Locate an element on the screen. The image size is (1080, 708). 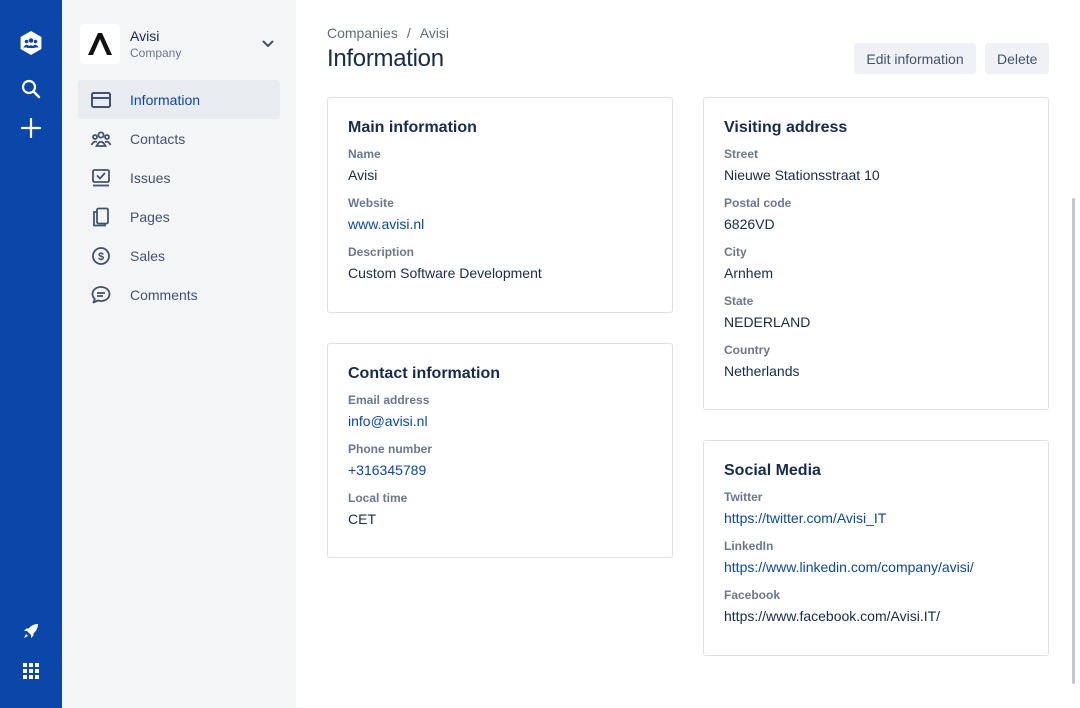
company-logo is located at coordinates (100, 44).